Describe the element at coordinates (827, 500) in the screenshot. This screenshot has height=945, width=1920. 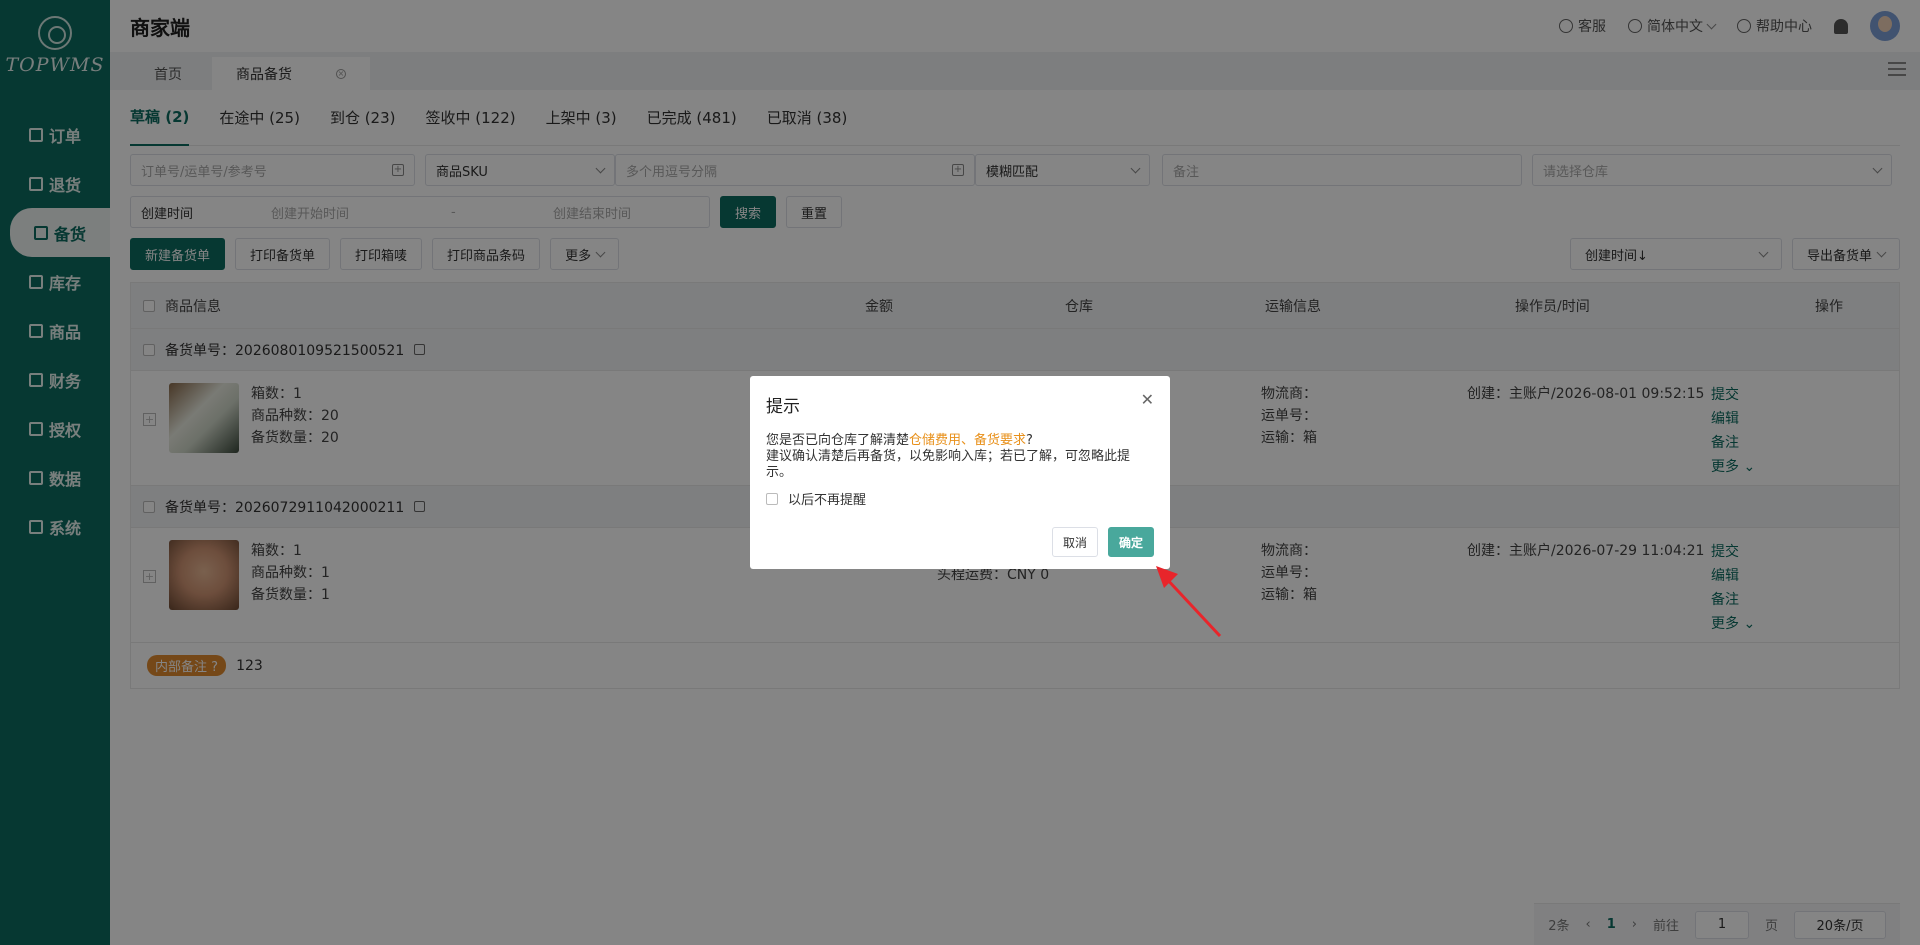
I see `checkbox-label: 以后不再提醒` at that location.